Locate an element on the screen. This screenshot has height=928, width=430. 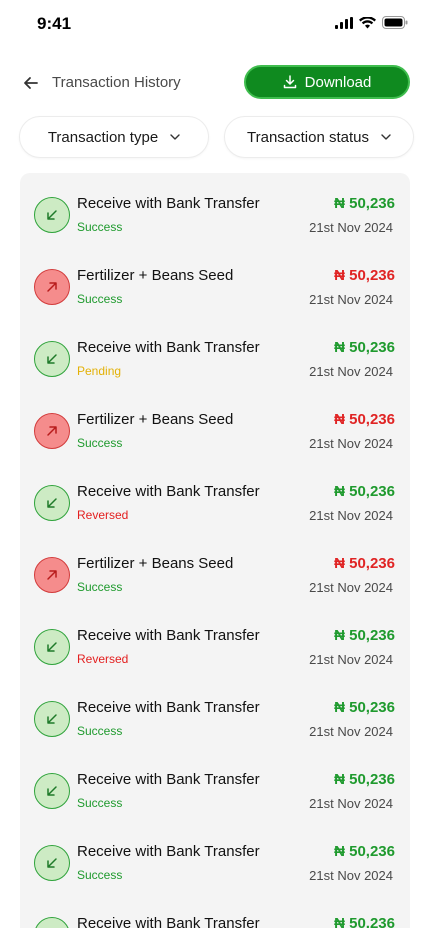
back-button is located at coordinates (31, 83).